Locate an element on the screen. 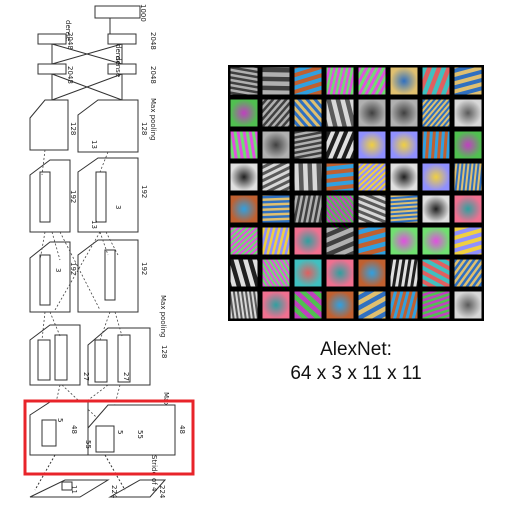 Image resolution: width=528 pixels, height=510 pixels. label-192-c: 192 is located at coordinates (73, 268).